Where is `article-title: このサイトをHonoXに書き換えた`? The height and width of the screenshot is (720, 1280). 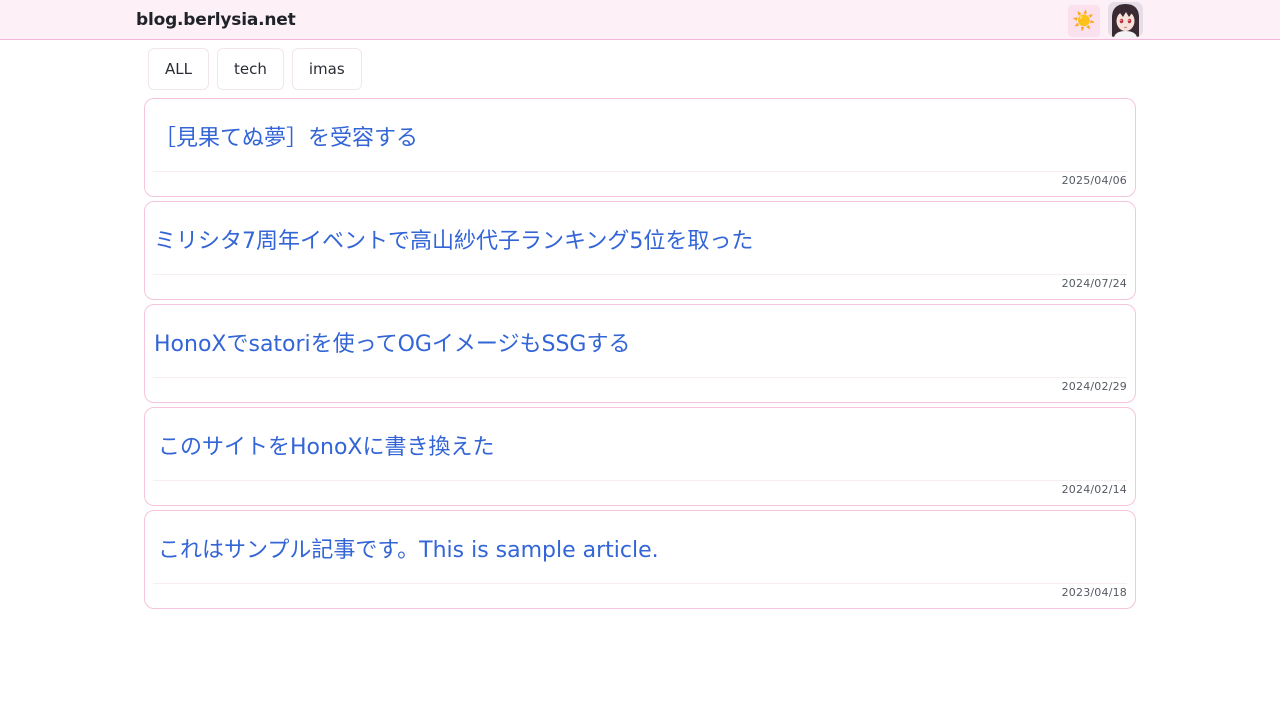 article-title: このサイトをHonoXに書き換えた is located at coordinates (326, 448).